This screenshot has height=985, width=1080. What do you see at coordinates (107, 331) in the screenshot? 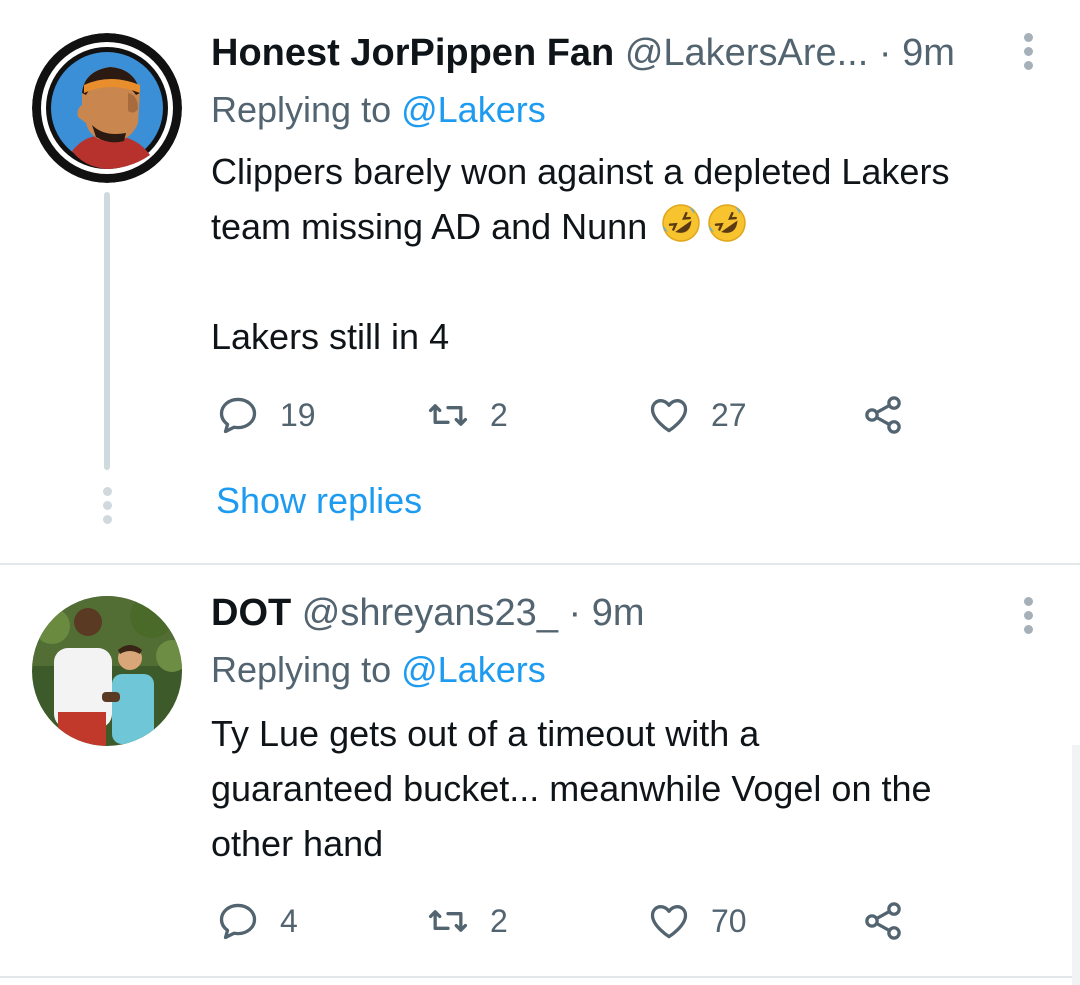
I see `thread-line` at bounding box center [107, 331].